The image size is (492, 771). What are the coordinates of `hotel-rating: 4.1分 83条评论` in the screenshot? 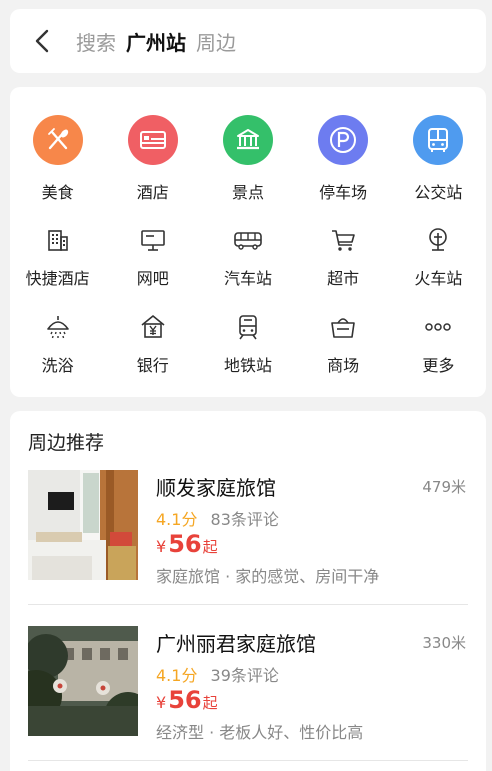 It's located at (217, 518).